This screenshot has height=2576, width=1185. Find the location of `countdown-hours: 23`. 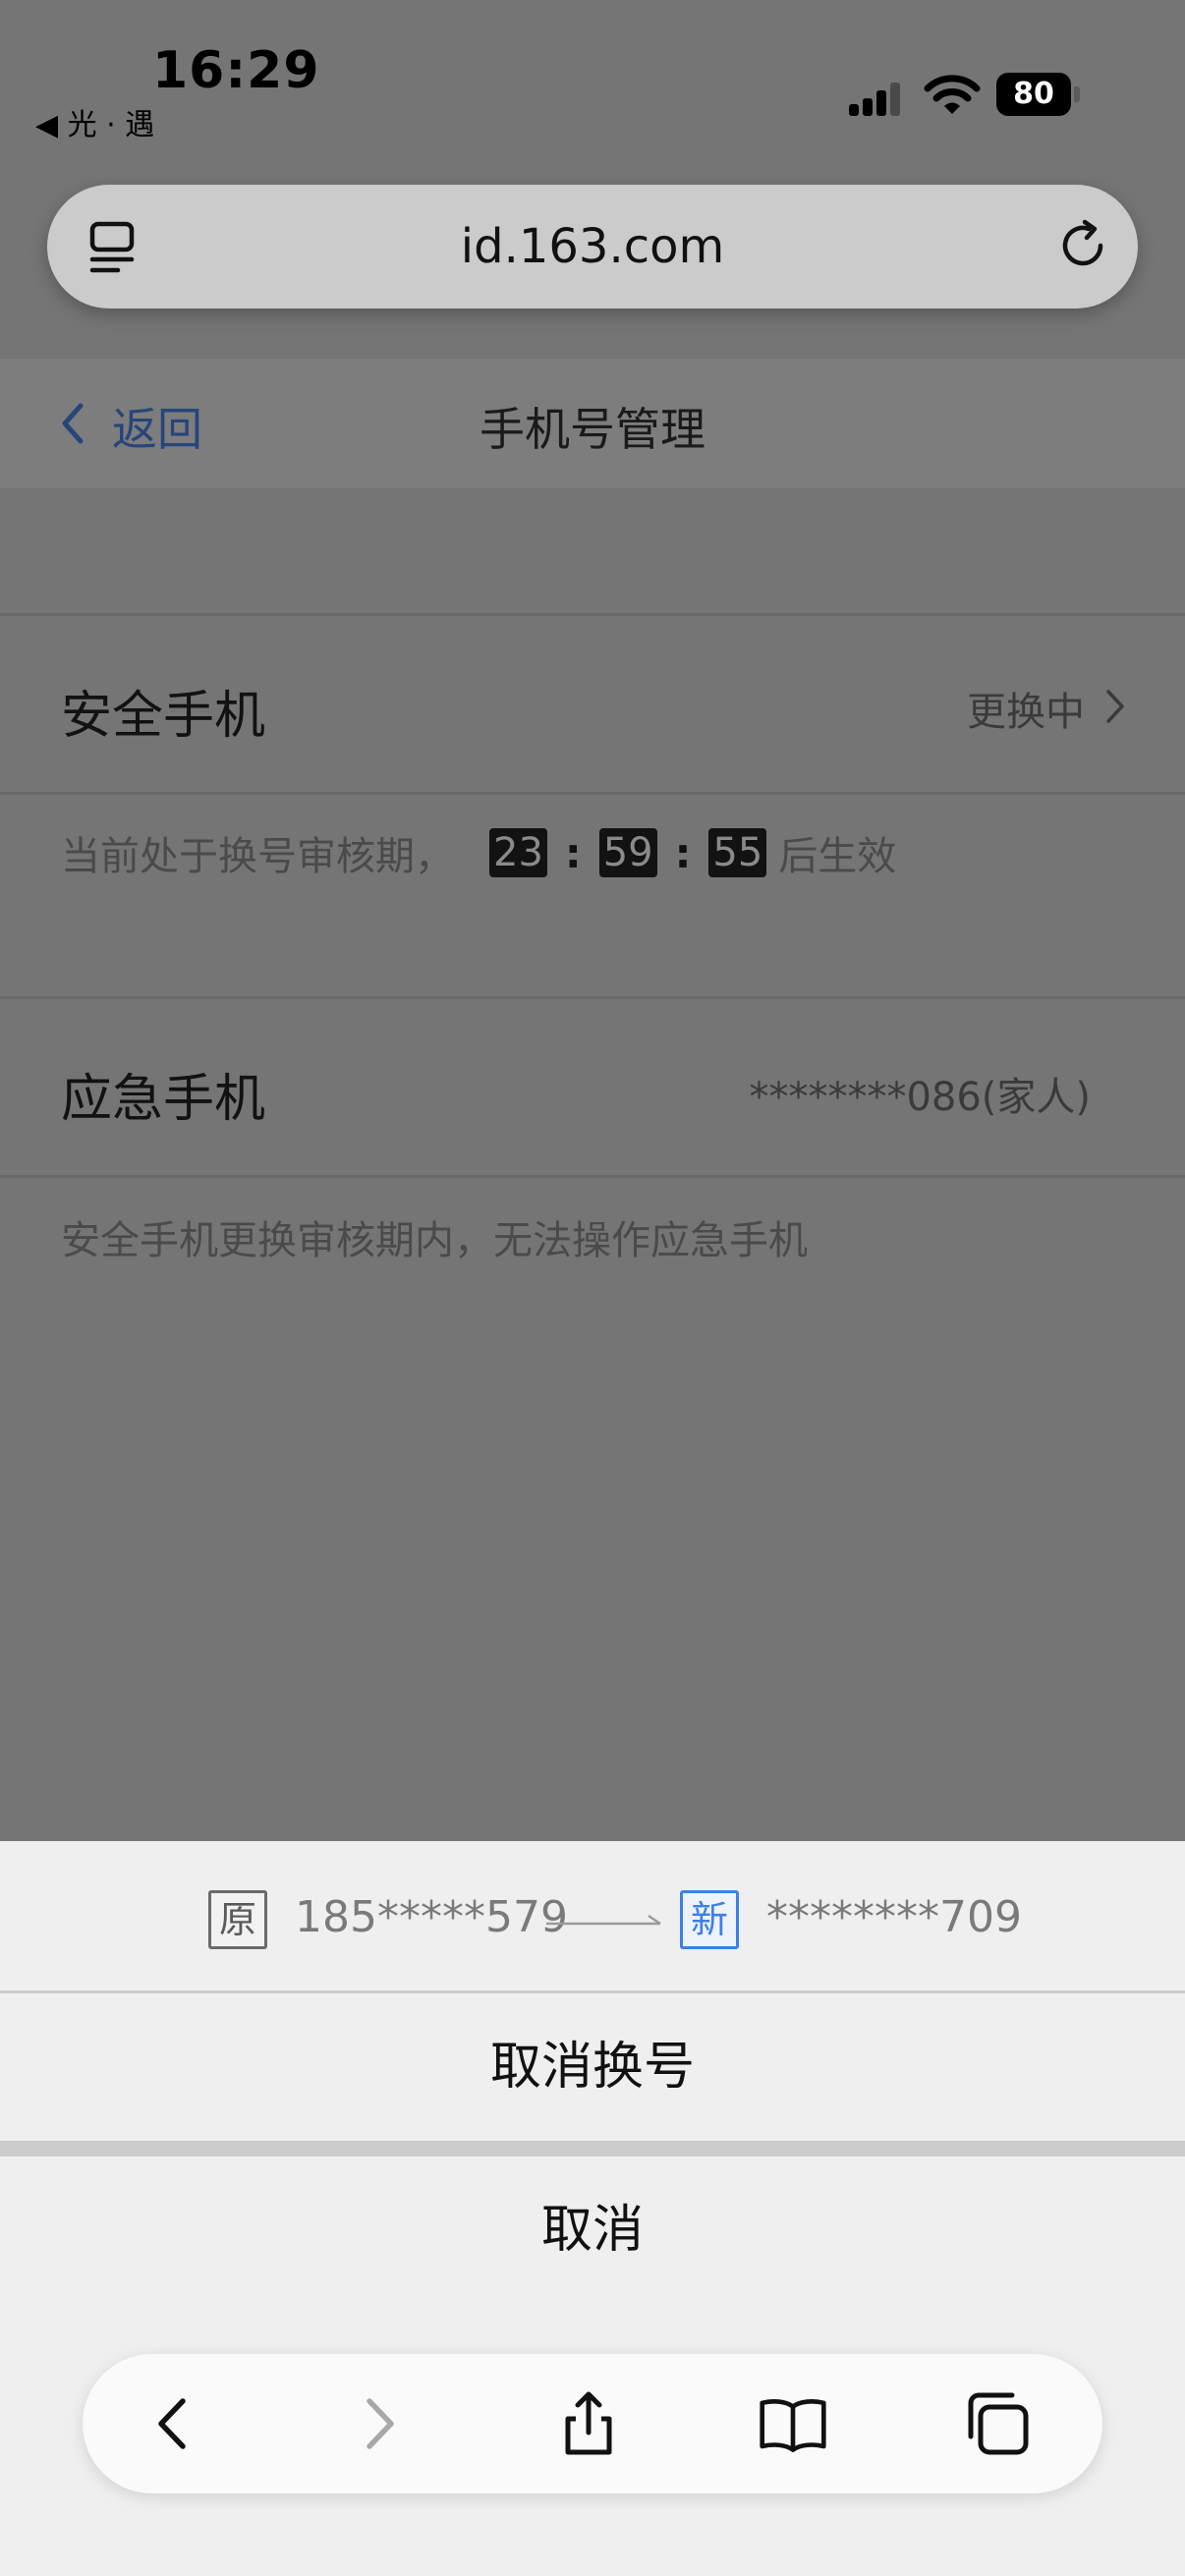

countdown-hours: 23 is located at coordinates (518, 852).